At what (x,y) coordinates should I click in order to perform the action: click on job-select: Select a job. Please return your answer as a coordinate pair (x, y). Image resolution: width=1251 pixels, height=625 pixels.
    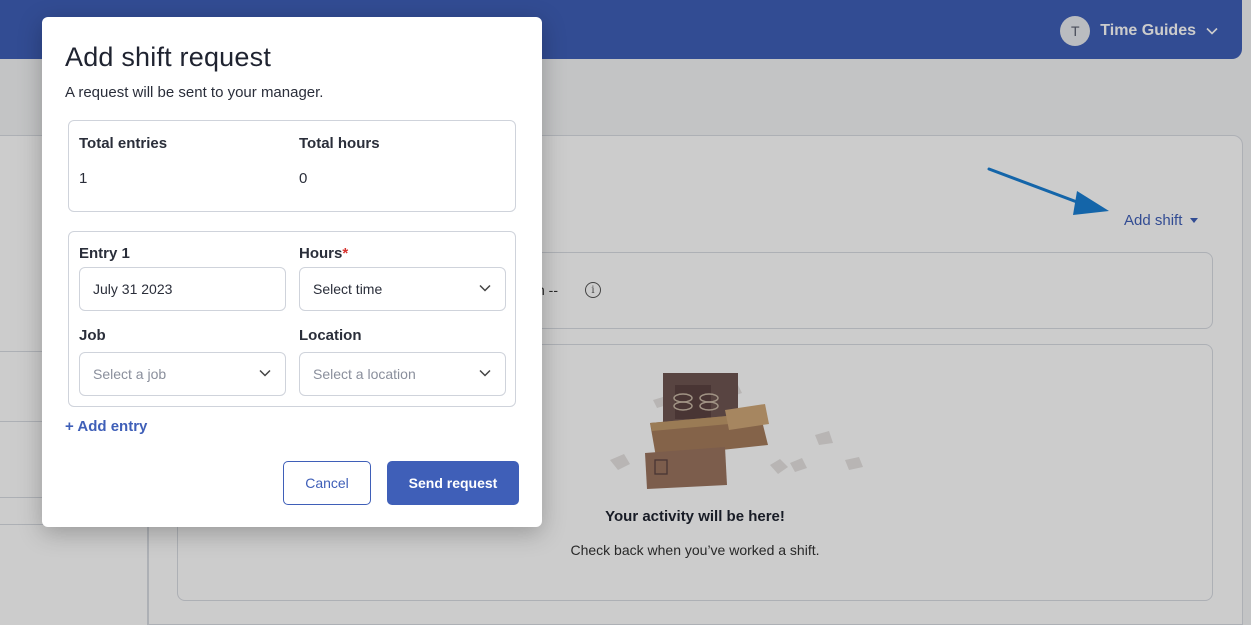
    Looking at the image, I should click on (182, 374).